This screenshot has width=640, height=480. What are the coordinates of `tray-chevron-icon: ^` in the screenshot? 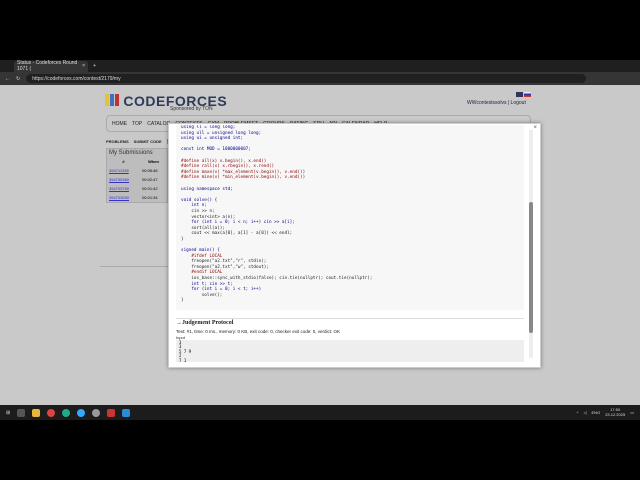 It's located at (578, 412).